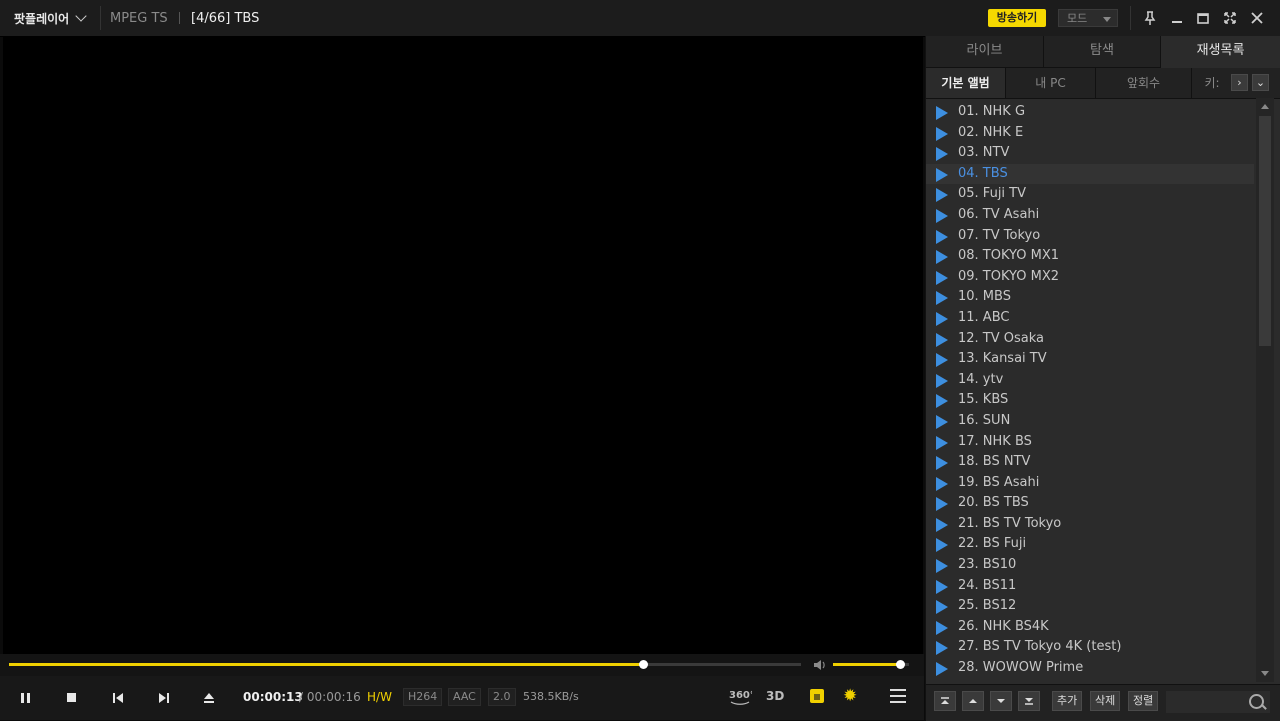 Image resolution: width=1280 pixels, height=721 pixels. What do you see at coordinates (1067, 701) in the screenshot?
I see `add-button: 추가` at bounding box center [1067, 701].